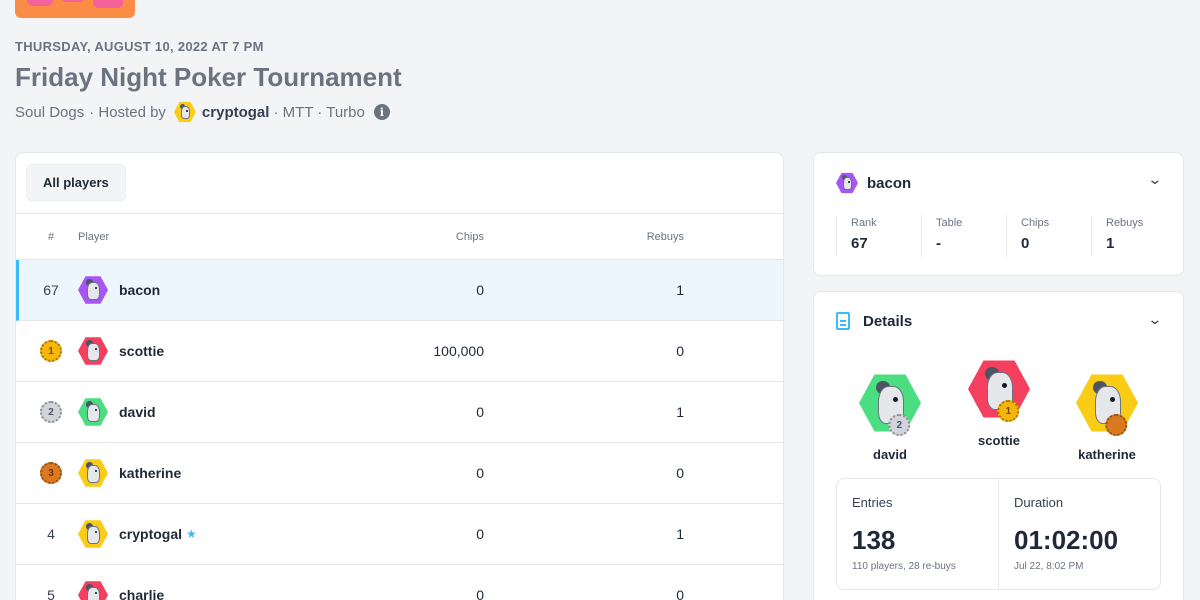 The height and width of the screenshot is (600, 1200). I want to click on selected-player-header: bacon, so click(873, 183).